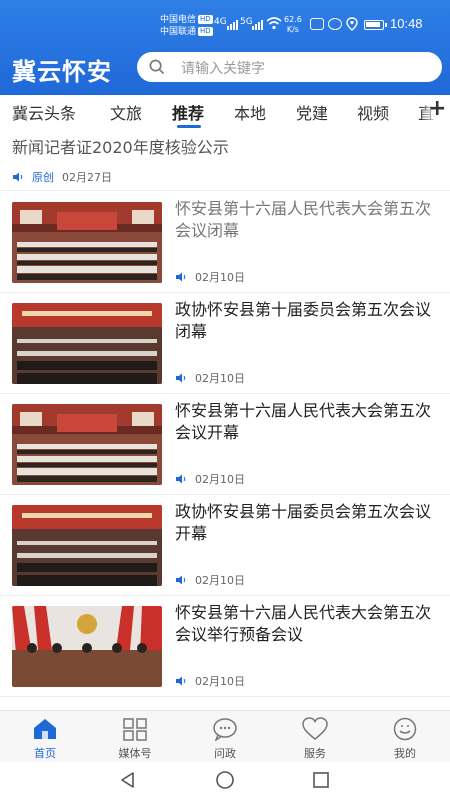 The image size is (450, 800). Describe the element at coordinates (126, 112) in the screenshot. I see `tab-wenlv: 文旅` at that location.